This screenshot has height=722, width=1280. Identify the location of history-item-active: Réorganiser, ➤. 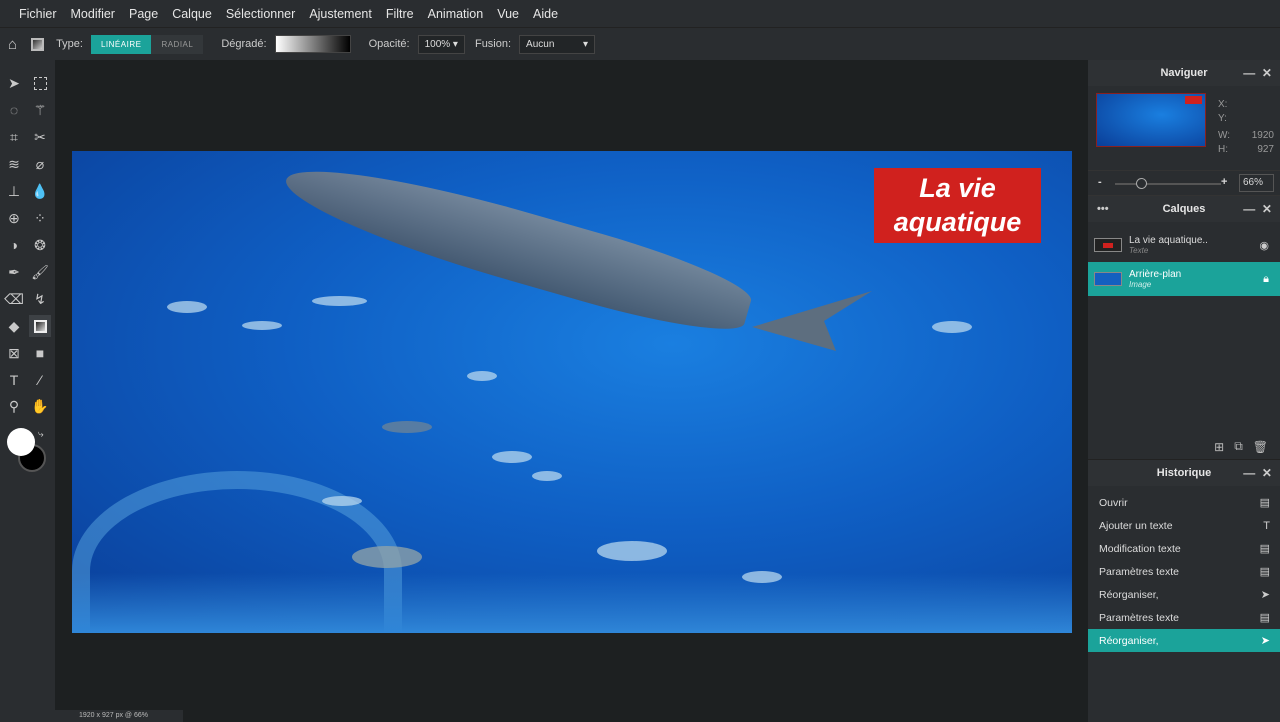
(1184, 640).